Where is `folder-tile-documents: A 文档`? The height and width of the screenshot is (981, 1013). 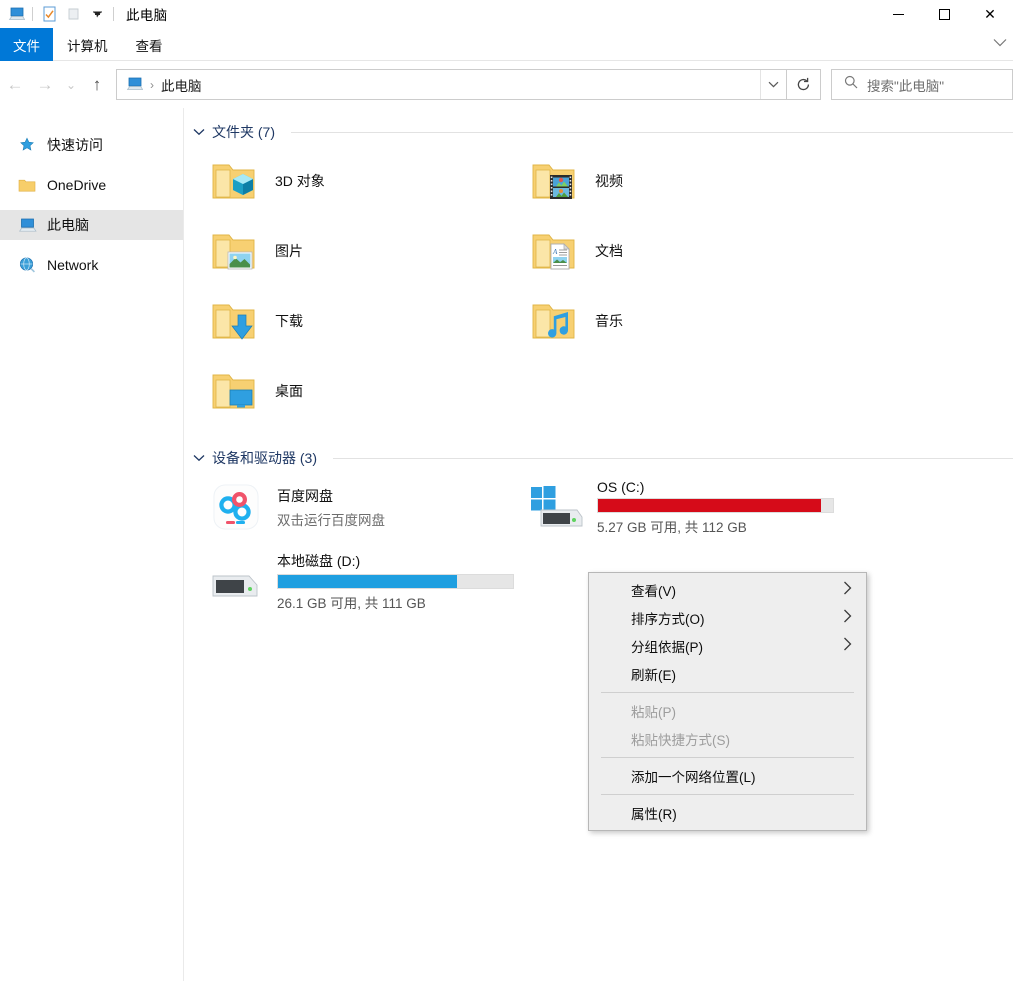 folder-tile-documents: A 文档 is located at coordinates (679, 251).